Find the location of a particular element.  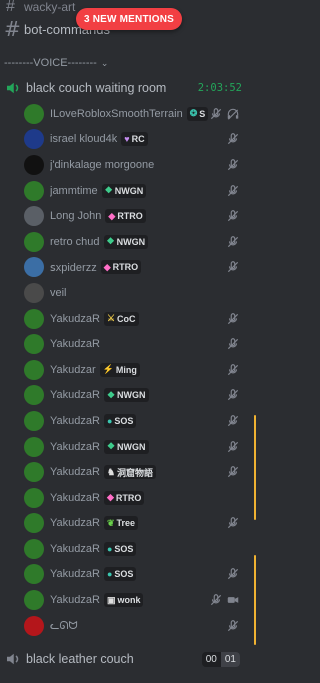

voice-user: YakudzaR ▣ wonk is located at coordinates (125, 600).